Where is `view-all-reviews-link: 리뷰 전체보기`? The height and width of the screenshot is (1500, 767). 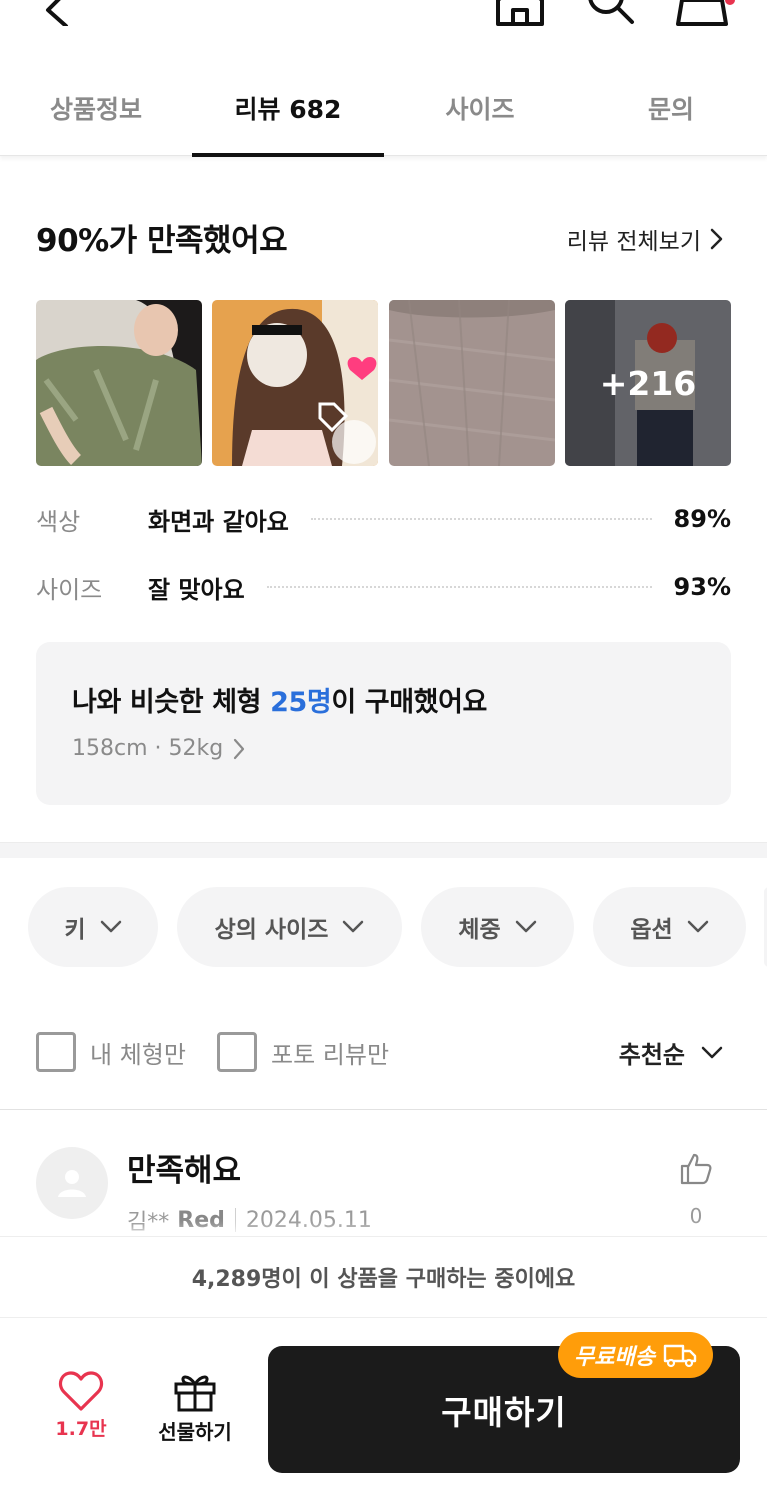
view-all-reviews-link: 리뷰 전체보기 is located at coordinates (645, 239).